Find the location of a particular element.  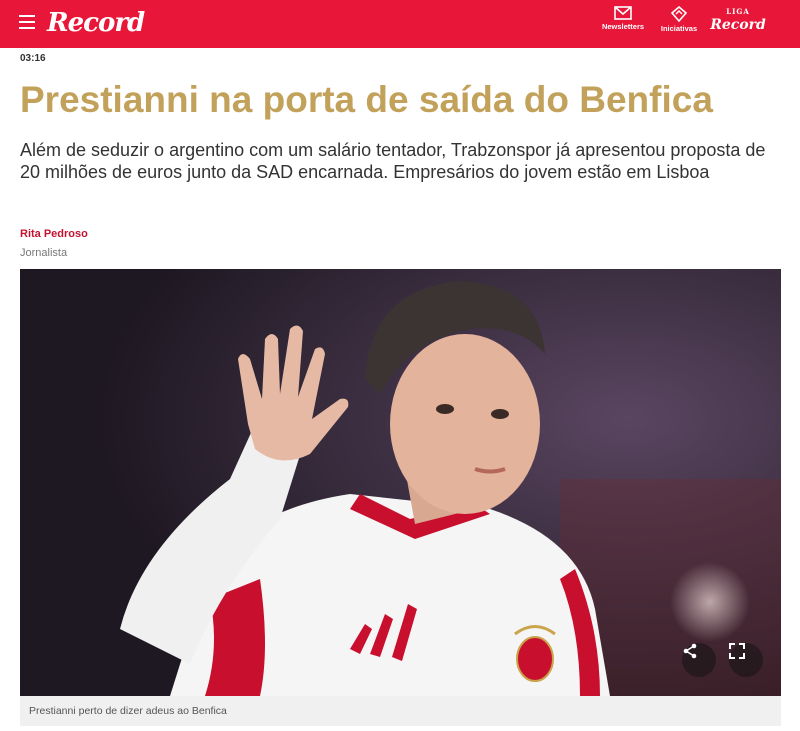

newsletters-button: Newsletters is located at coordinates (623, 24).